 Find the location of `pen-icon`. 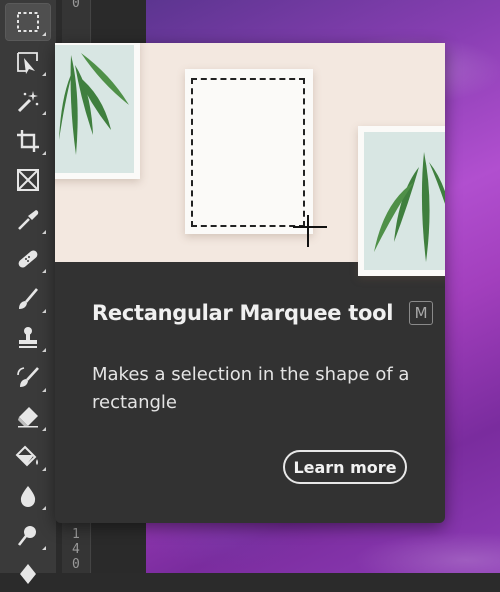

pen-icon is located at coordinates (28, 574).